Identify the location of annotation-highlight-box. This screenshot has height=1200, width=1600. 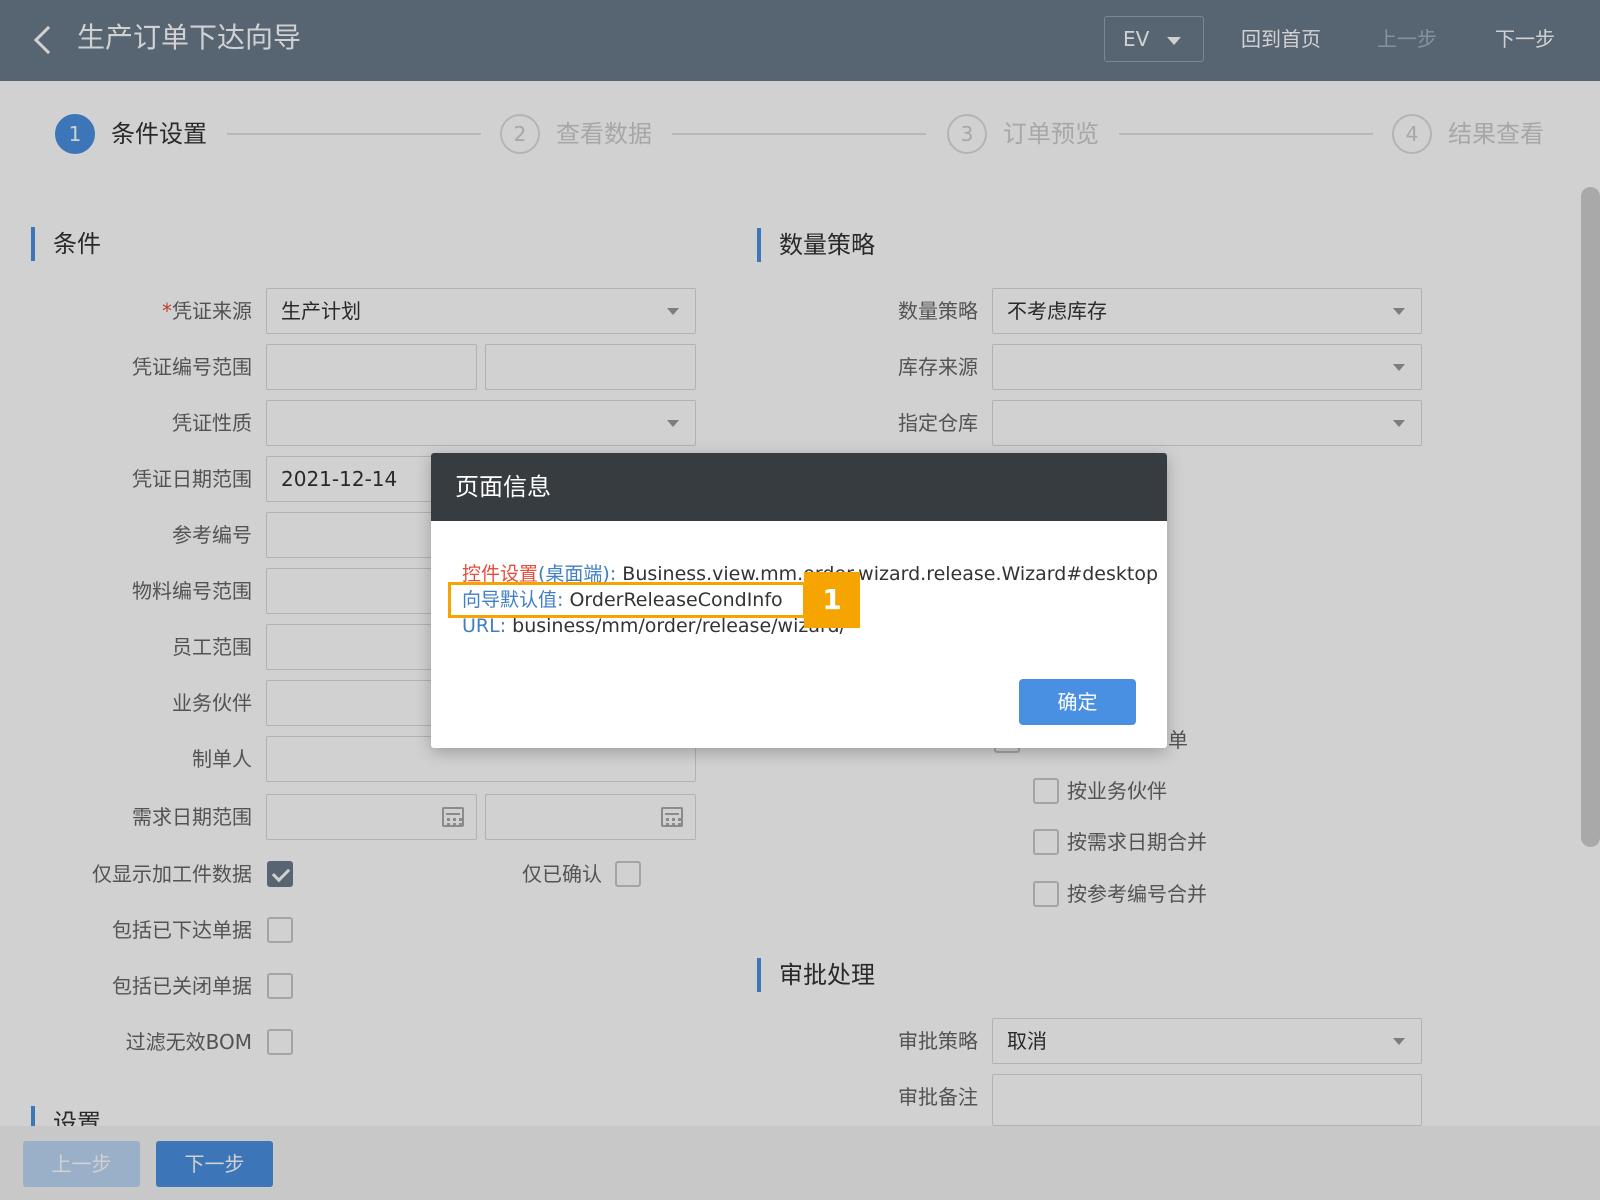
(627, 600).